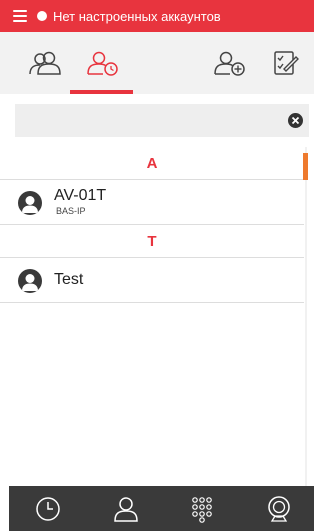  Describe the element at coordinates (152, 163) in the screenshot. I see `section-header: A` at that location.